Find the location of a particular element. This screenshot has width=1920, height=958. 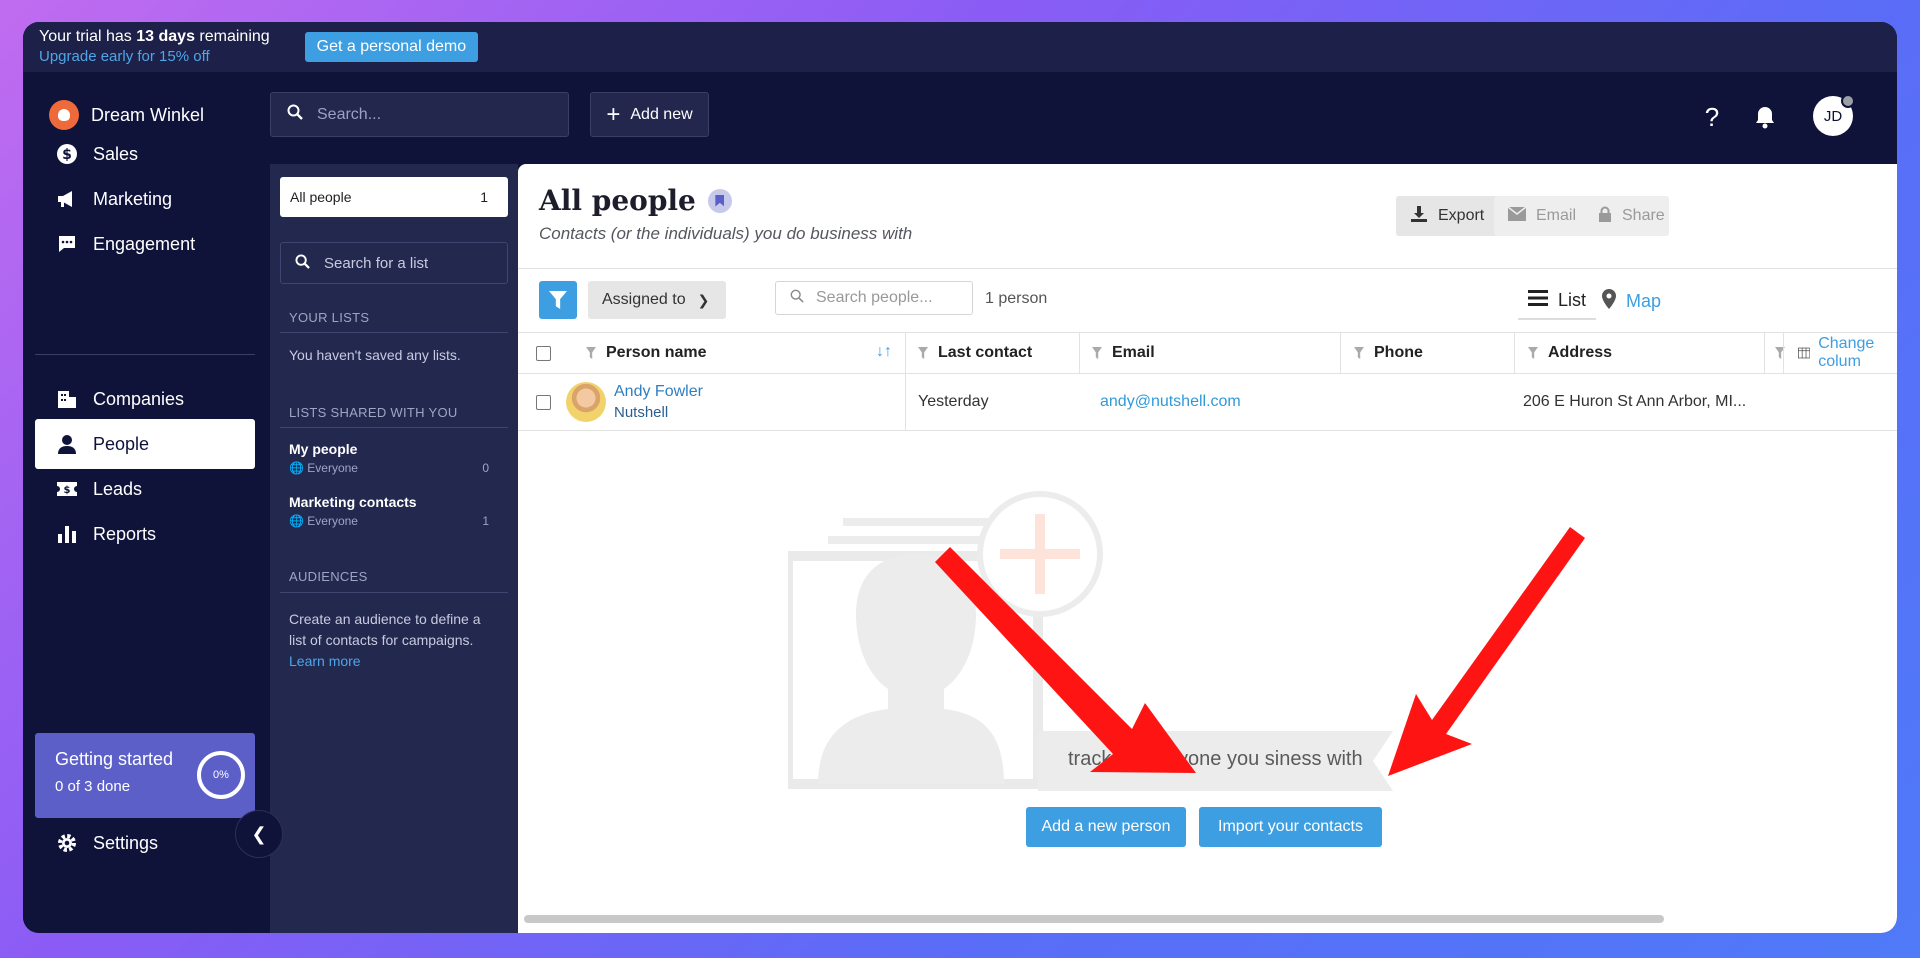

learn-more-link: Learn more is located at coordinates (325, 661).